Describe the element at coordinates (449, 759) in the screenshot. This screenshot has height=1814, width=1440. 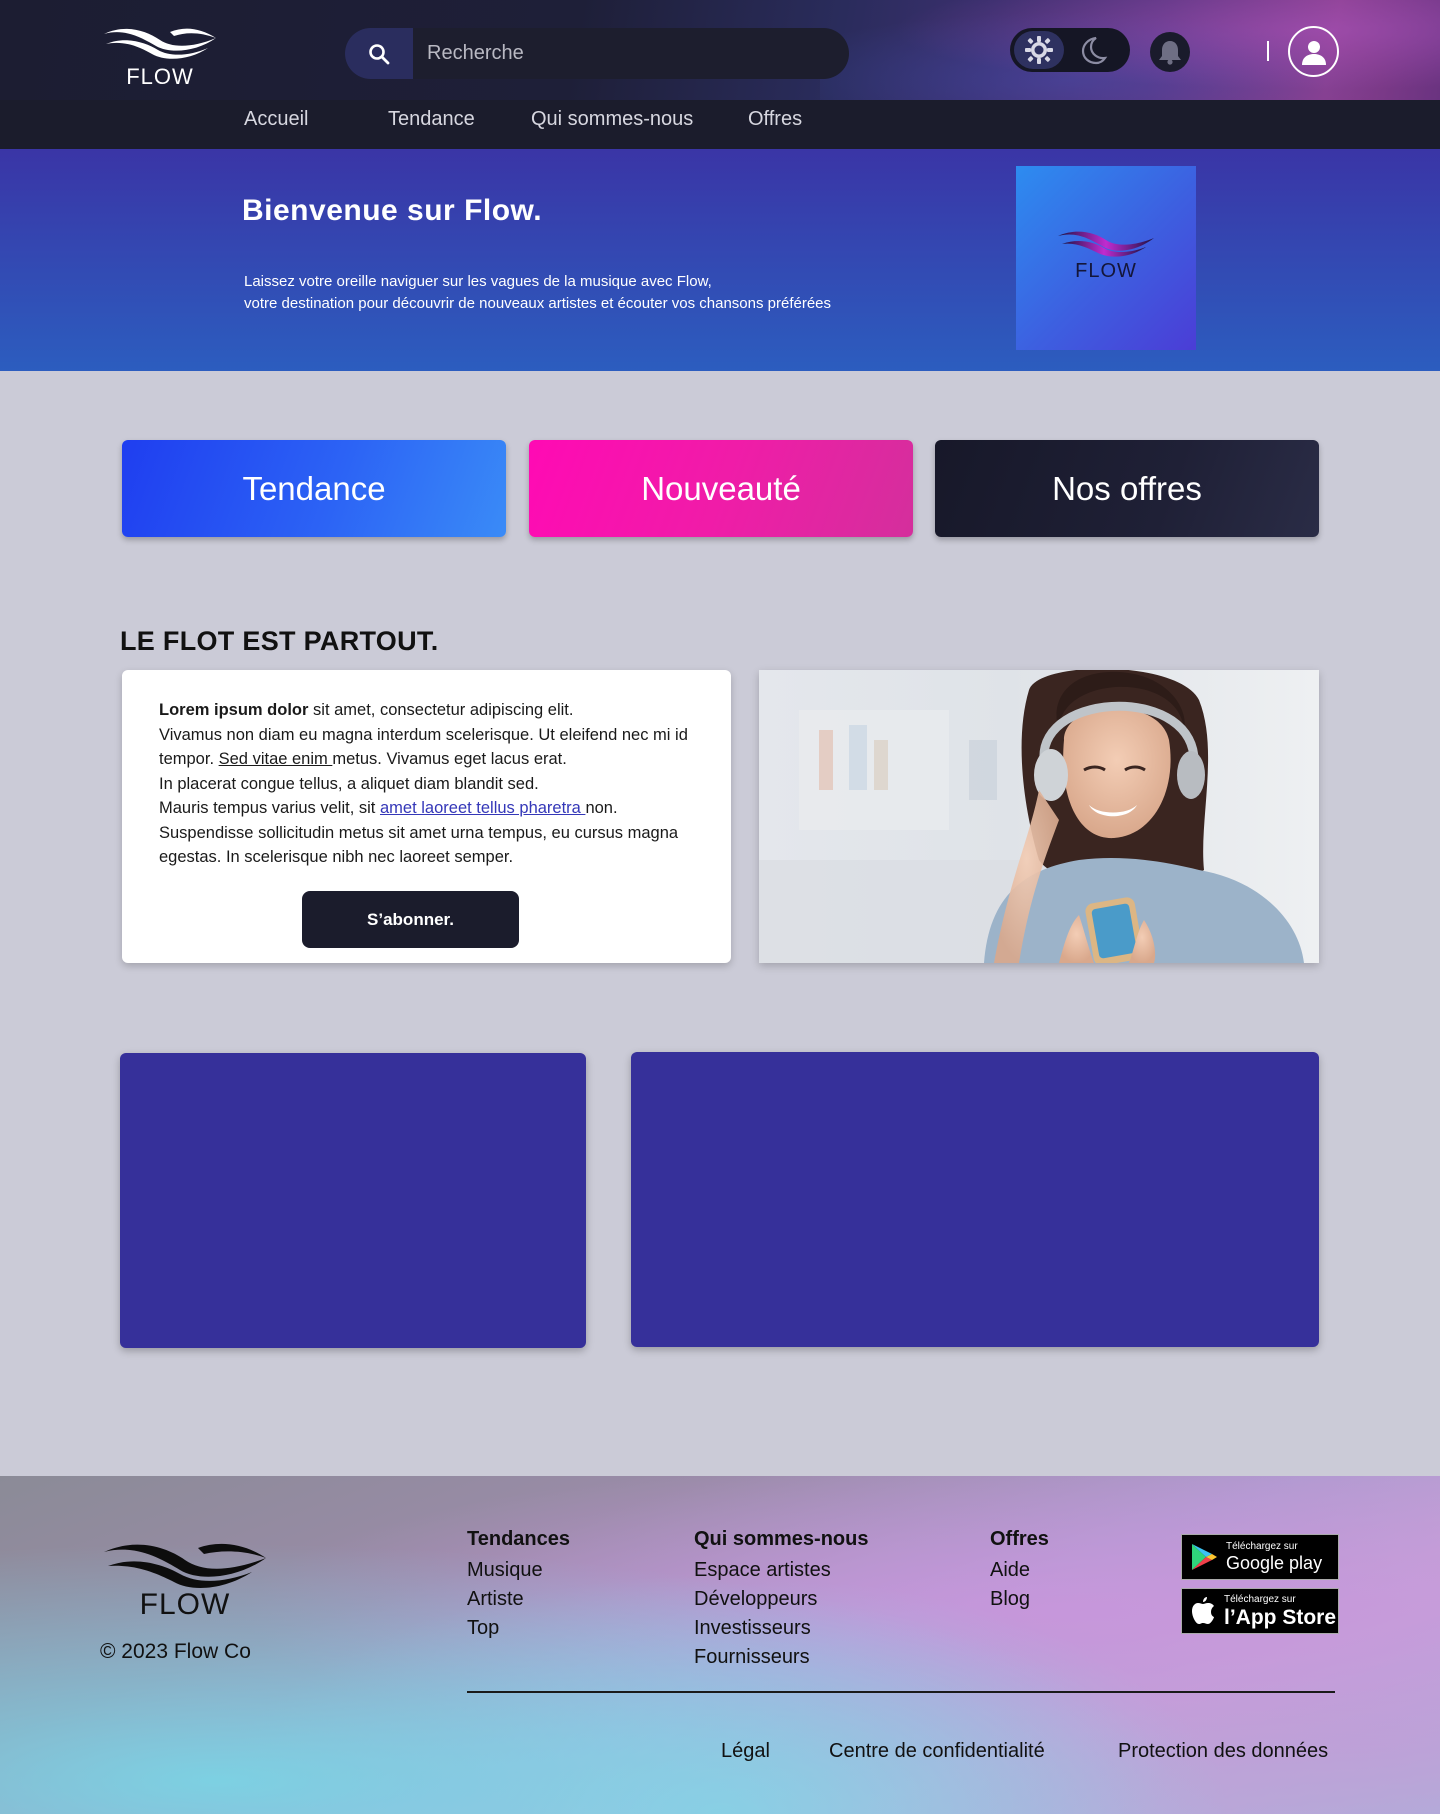
I see `intro-text: metus. Vivamus eget lacus erat.` at that location.